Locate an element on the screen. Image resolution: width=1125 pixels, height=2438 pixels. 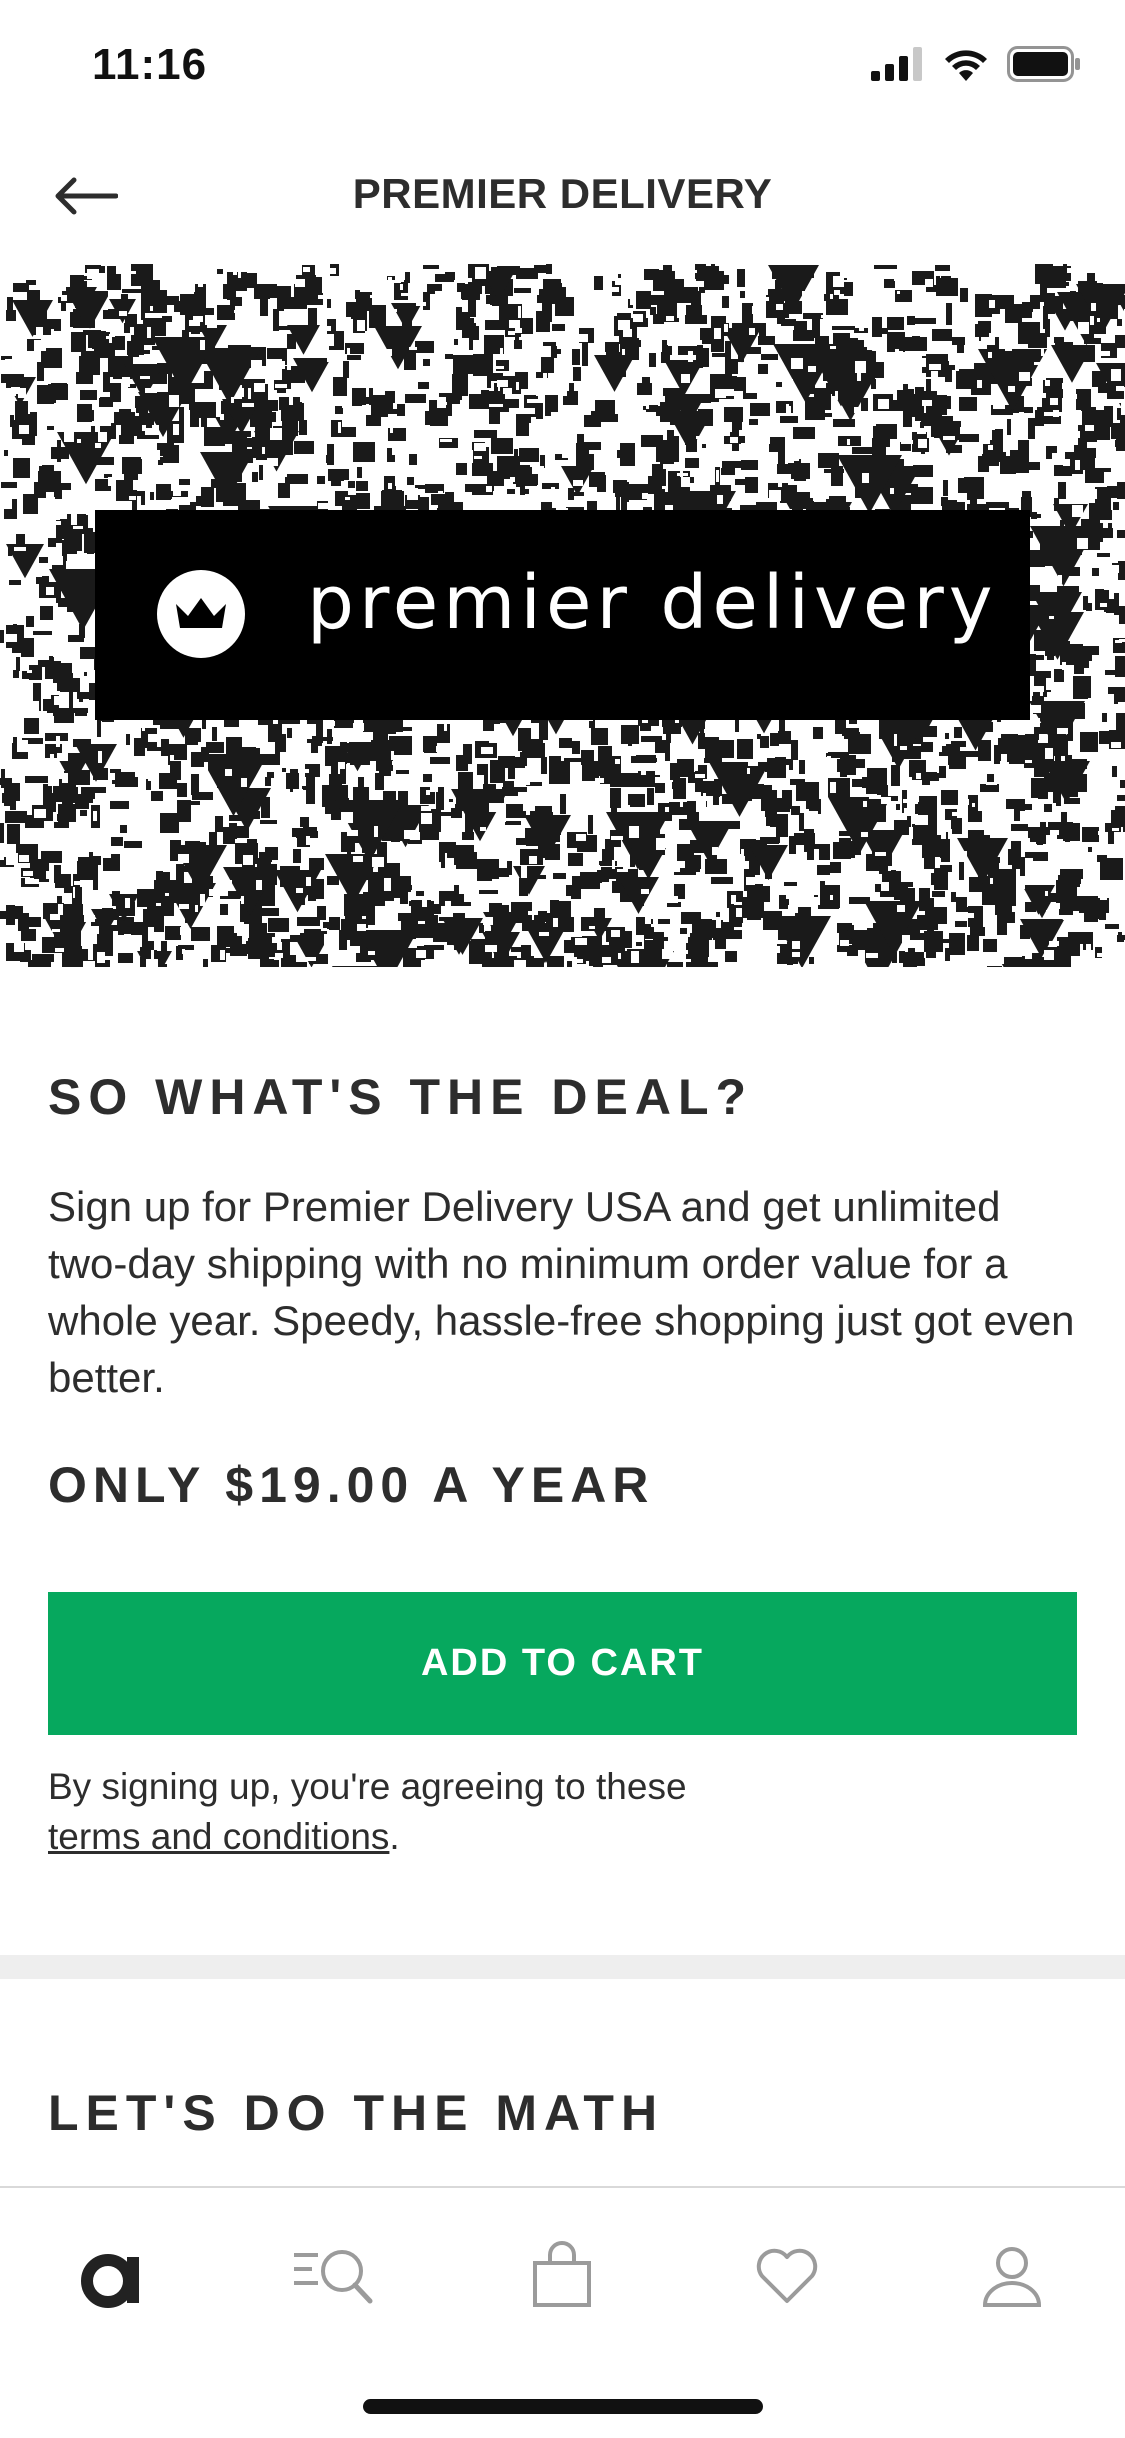
wifi-icon is located at coordinates (966, 66).